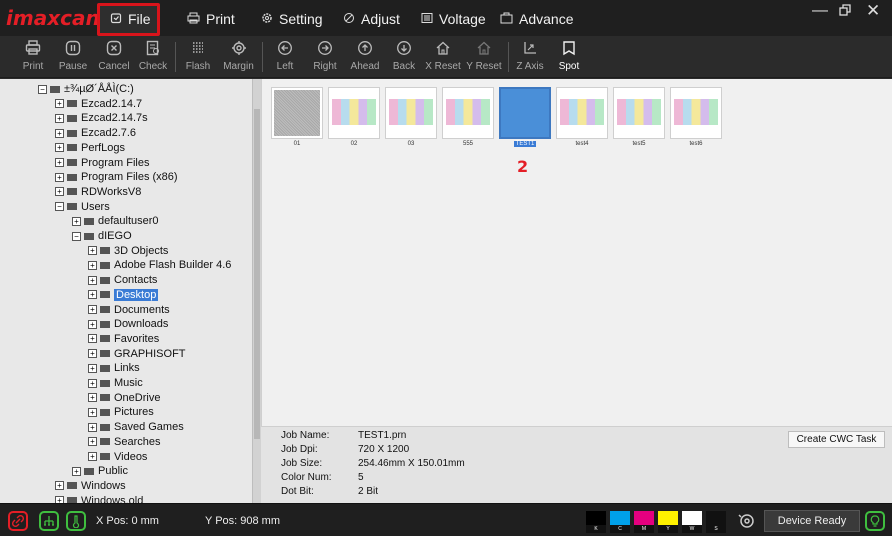  Describe the element at coordinates (812, 521) in the screenshot. I see `device-status-button: Device Ready` at that location.